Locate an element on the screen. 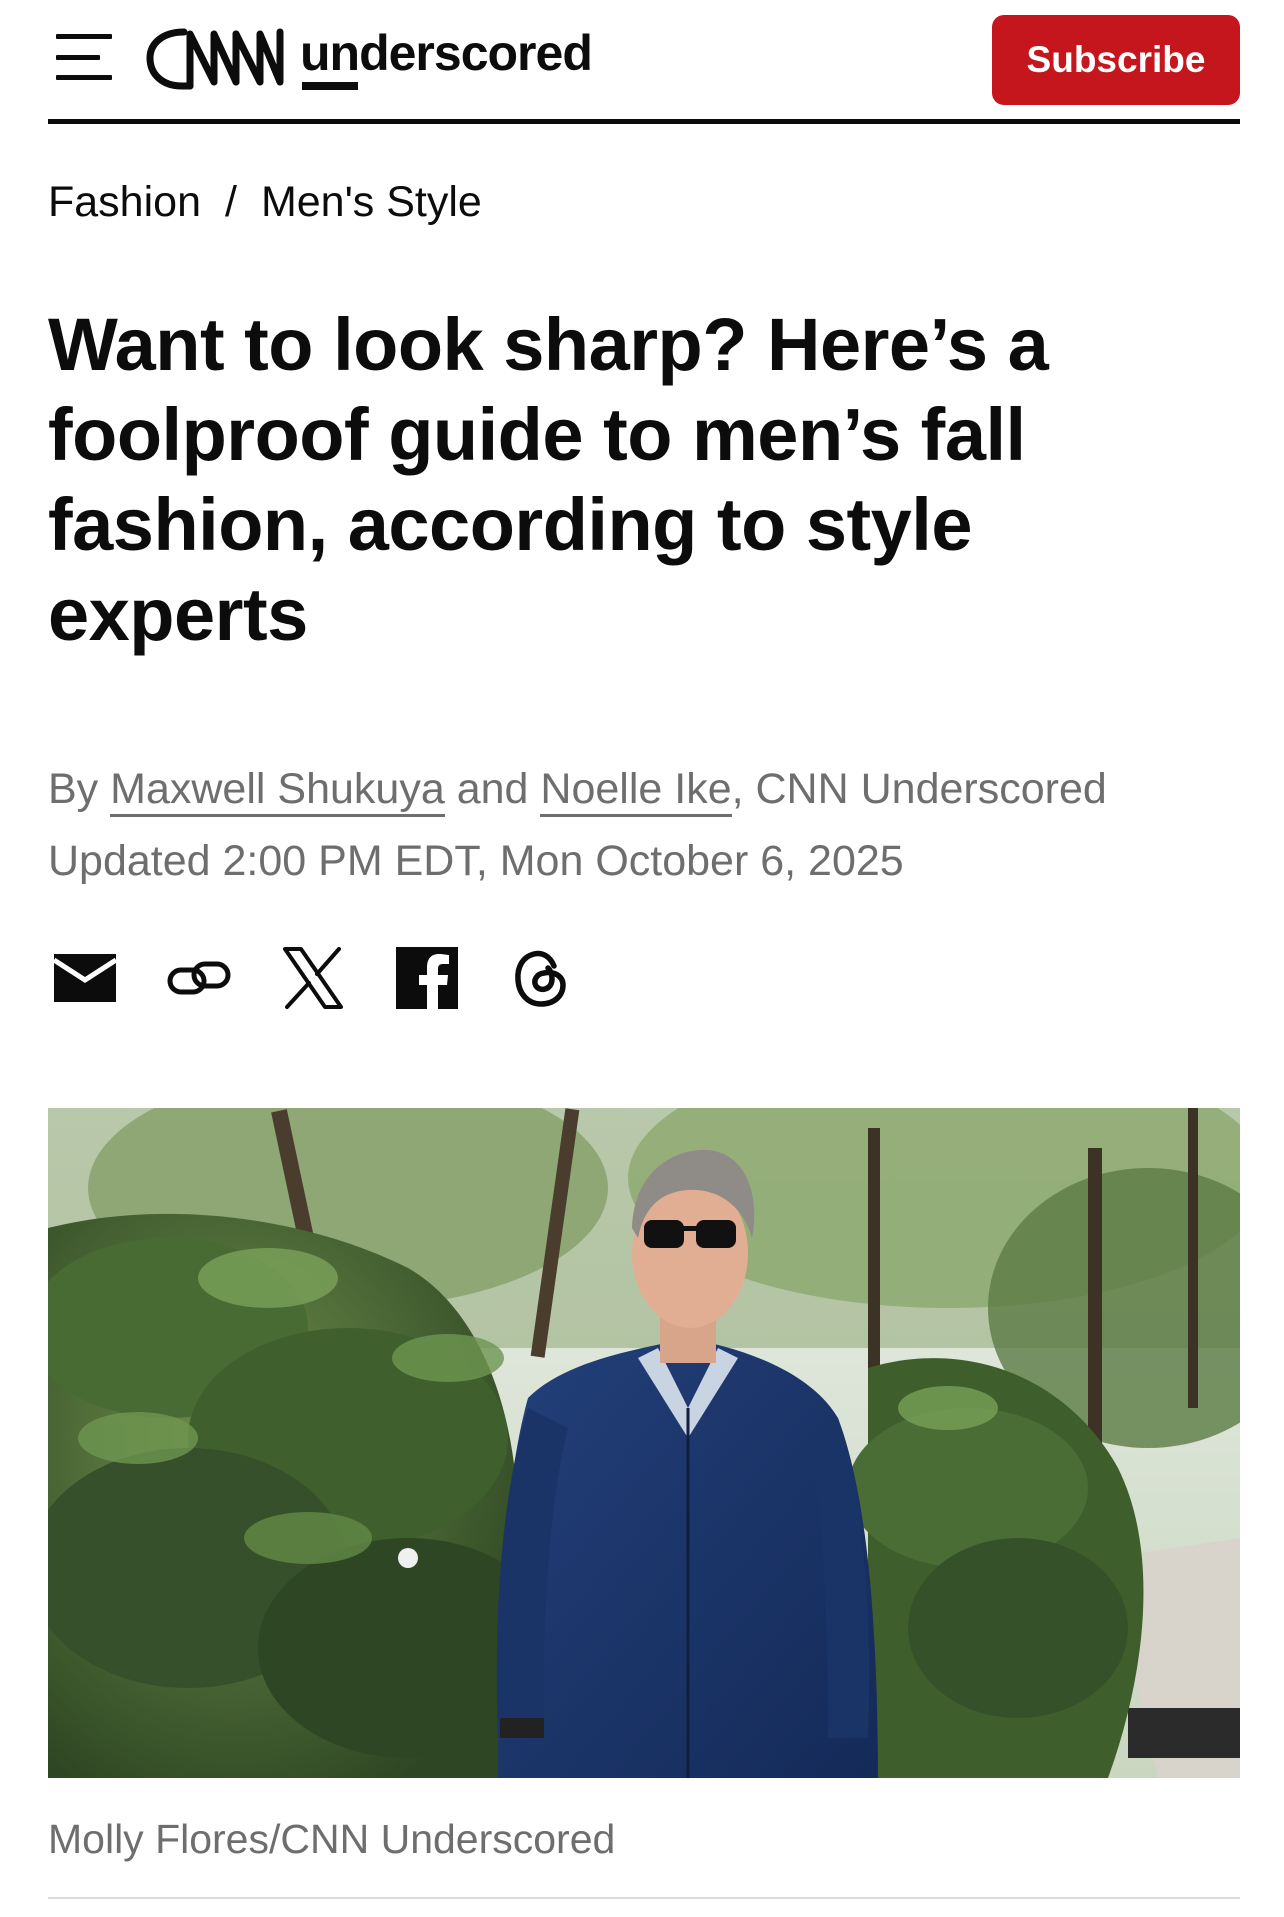 Image resolution: width=1284 pixels, height=1917 pixels. divider is located at coordinates (644, 1898).